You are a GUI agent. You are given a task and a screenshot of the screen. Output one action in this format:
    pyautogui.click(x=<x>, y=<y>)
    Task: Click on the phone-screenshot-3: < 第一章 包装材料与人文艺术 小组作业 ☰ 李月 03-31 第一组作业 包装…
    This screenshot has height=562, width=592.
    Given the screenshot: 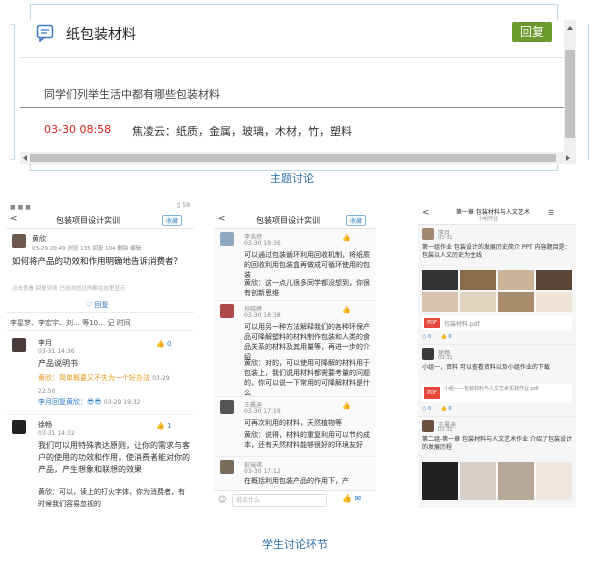 What is the action you would take?
    pyautogui.click(x=497, y=357)
    